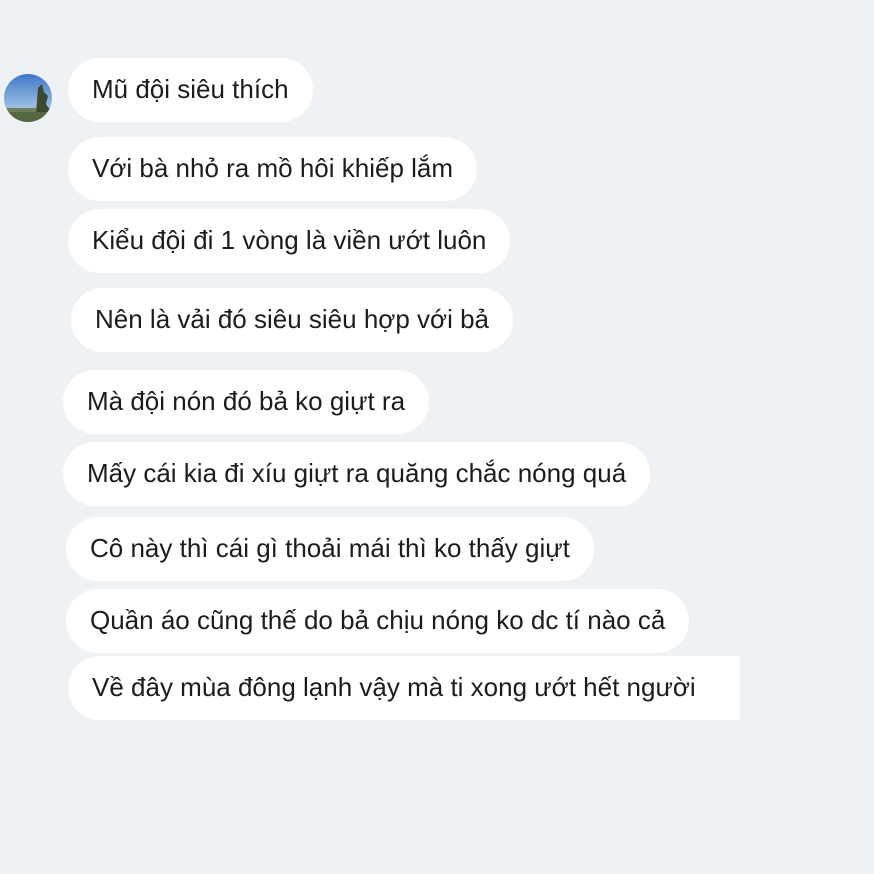 This screenshot has width=874, height=874. I want to click on message-bubble-4: Nên là vải đó siêu siêu hợp với bả, so click(292, 320).